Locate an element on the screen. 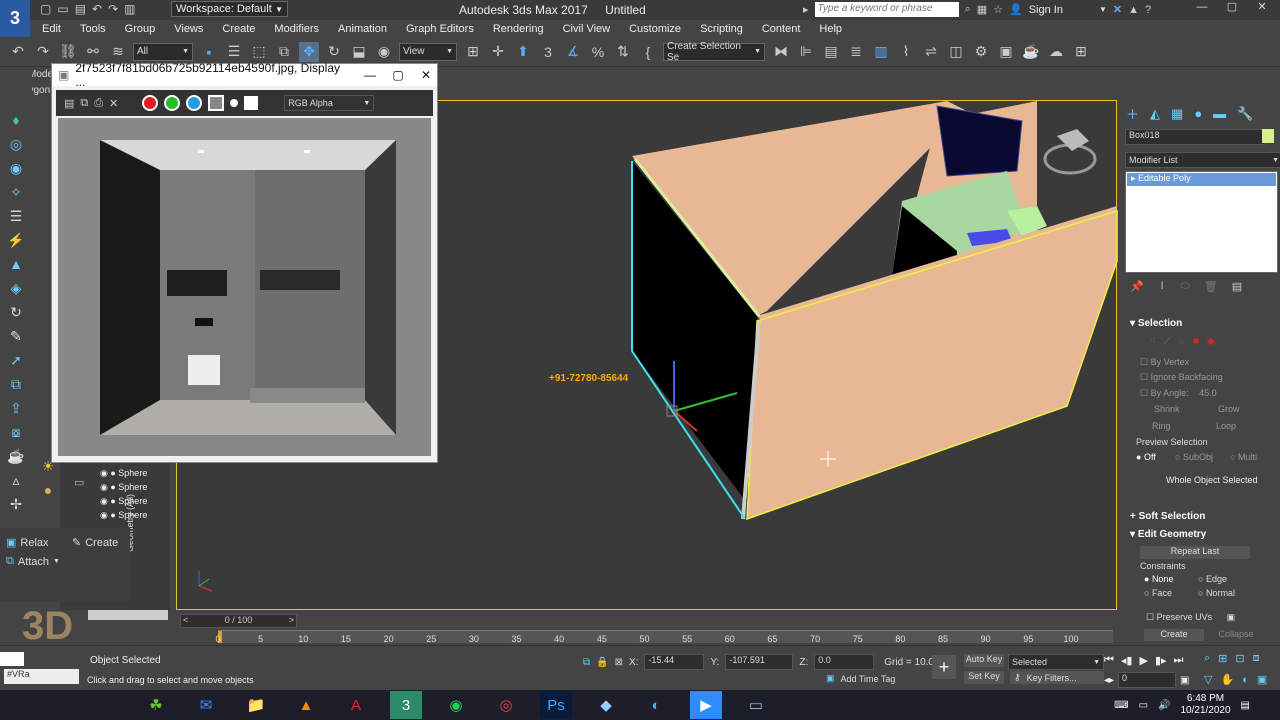  slider-right-arrow: > is located at coordinates (291, 620).